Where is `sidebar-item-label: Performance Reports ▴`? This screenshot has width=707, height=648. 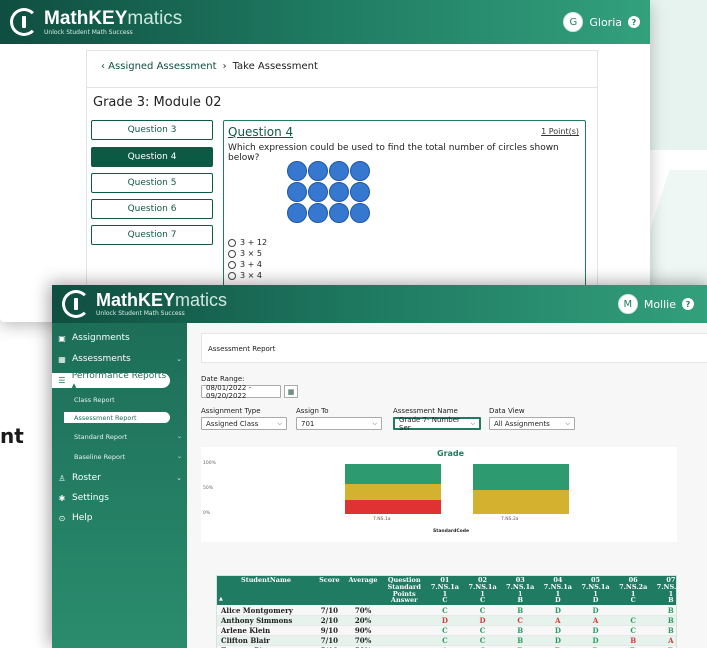 sidebar-item-label: Performance Reports ▴ is located at coordinates (119, 380).